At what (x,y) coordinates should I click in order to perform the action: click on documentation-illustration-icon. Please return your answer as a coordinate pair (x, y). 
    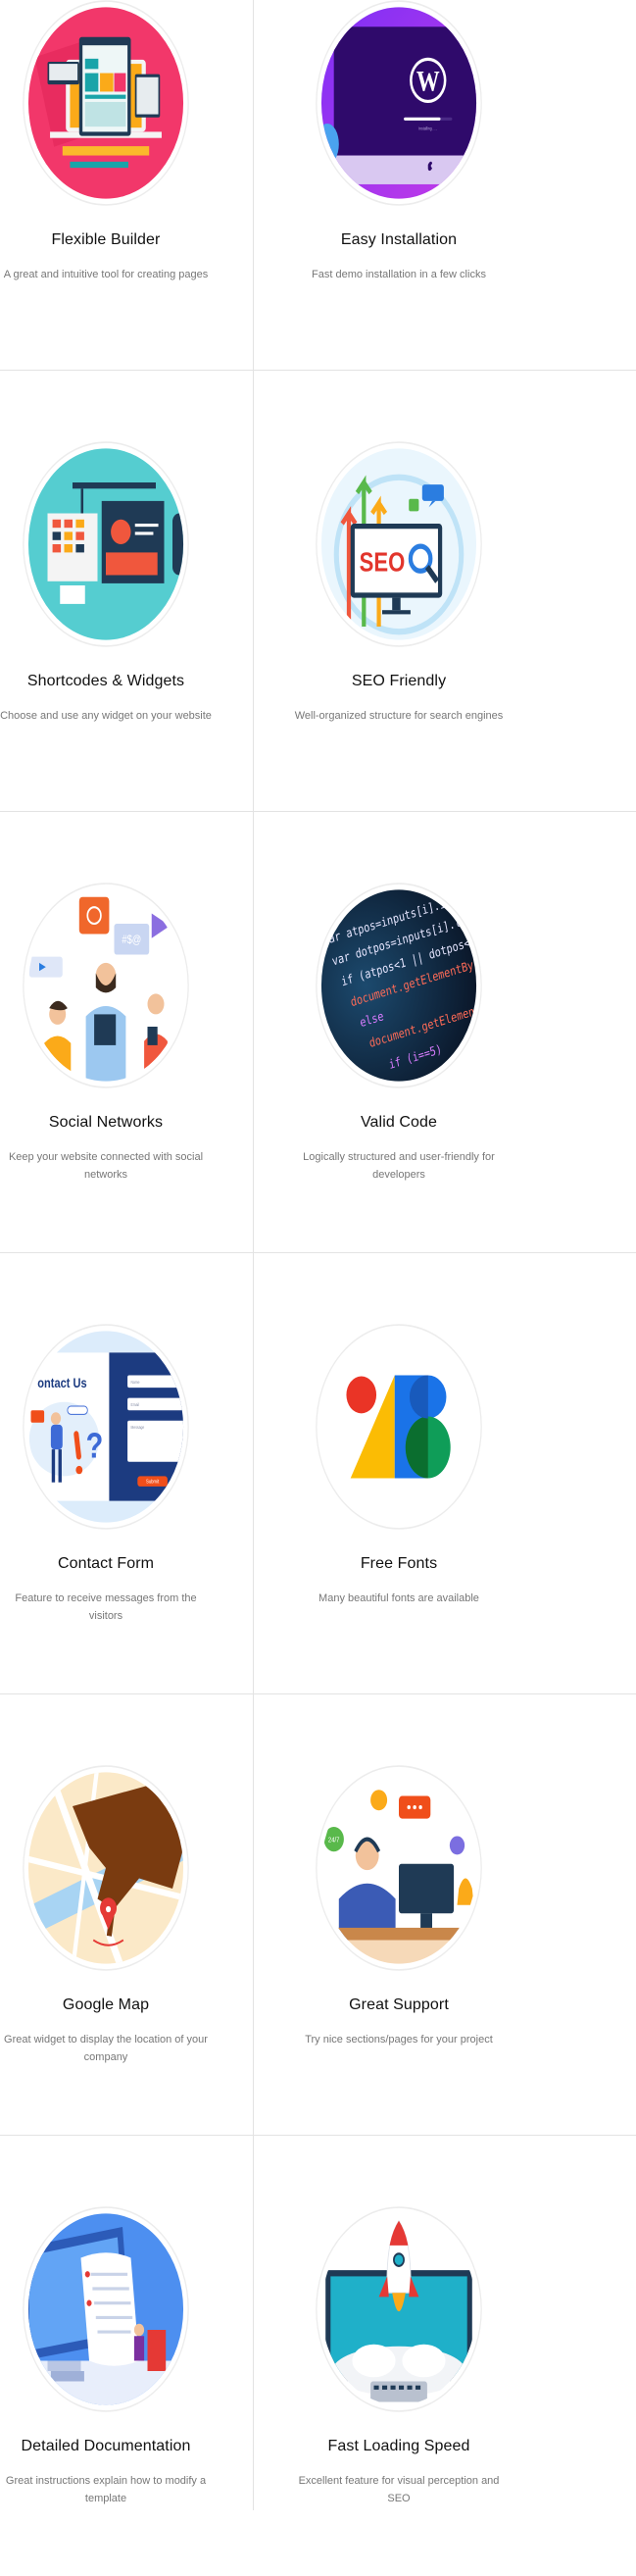
    Looking at the image, I should click on (106, 2309).